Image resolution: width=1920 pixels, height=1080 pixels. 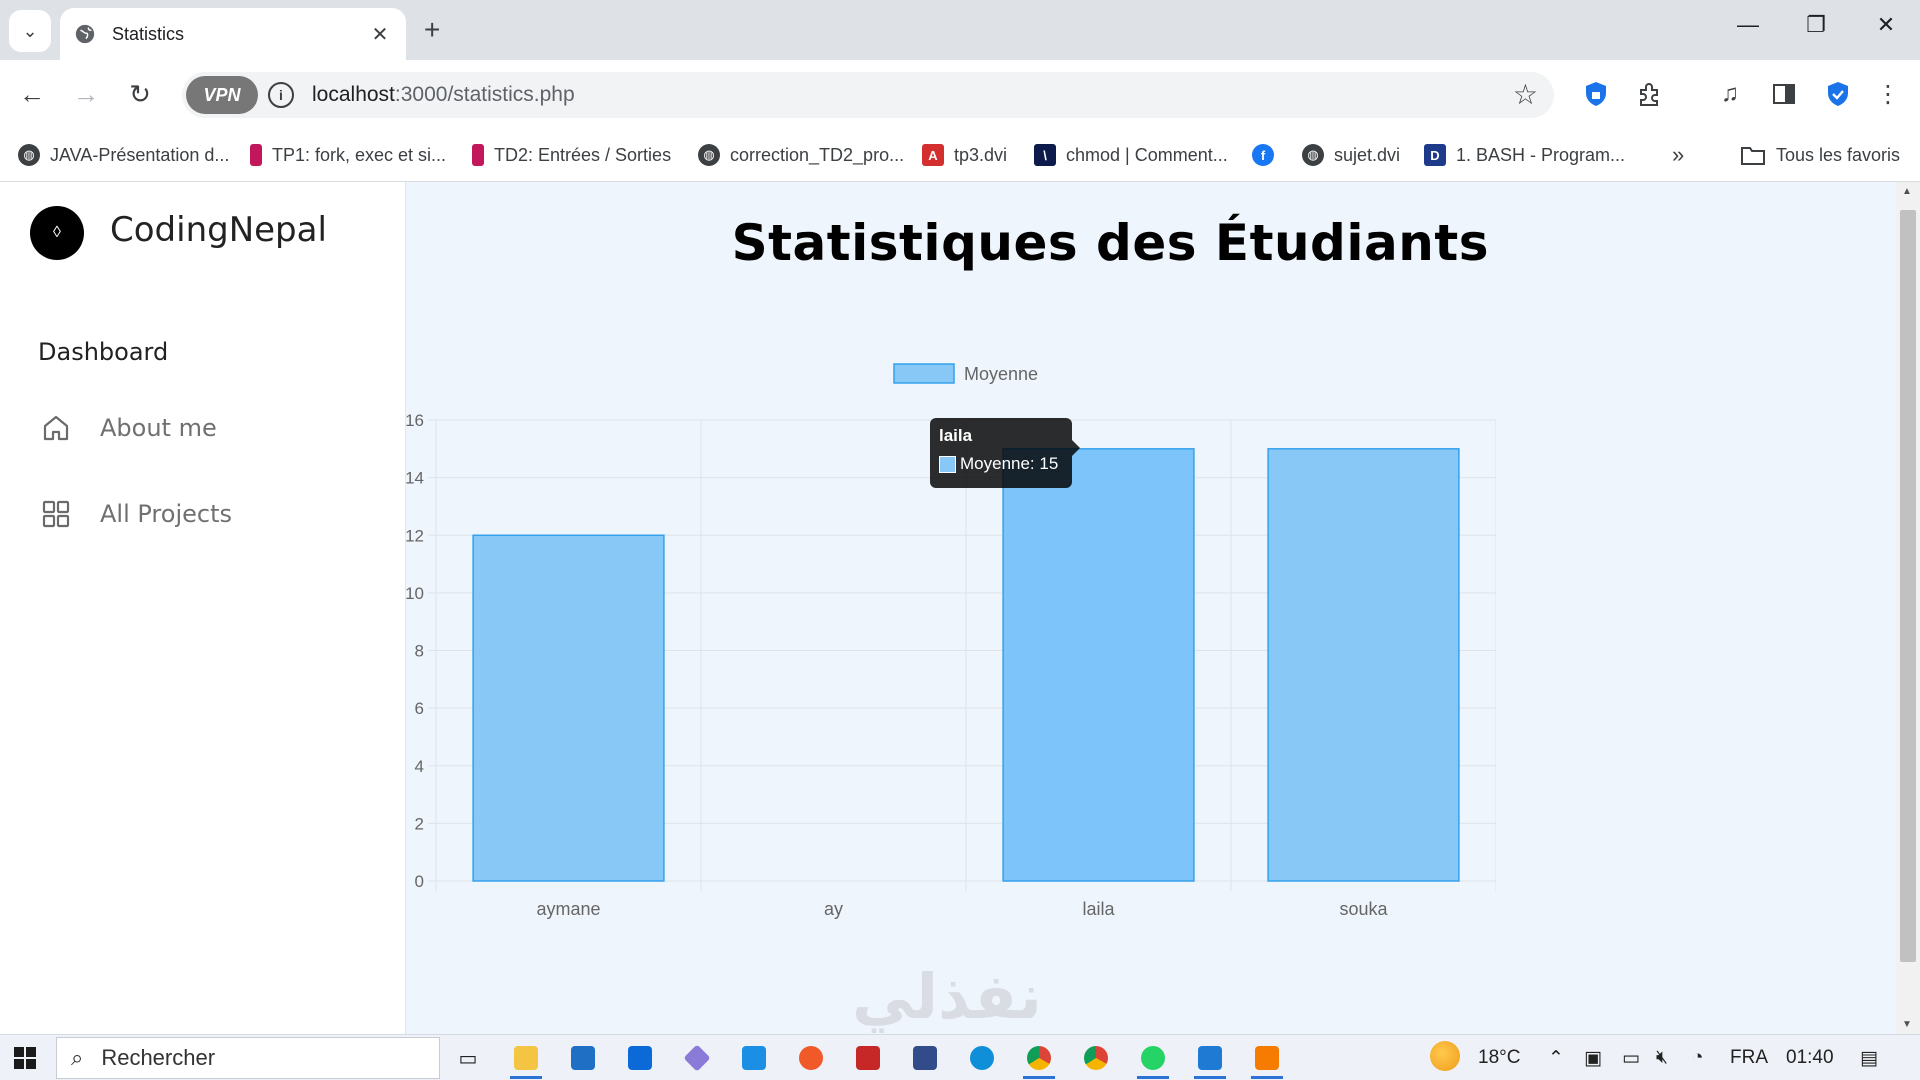 What do you see at coordinates (1678, 155) in the screenshot?
I see `more-bookmarks-icon: »` at bounding box center [1678, 155].